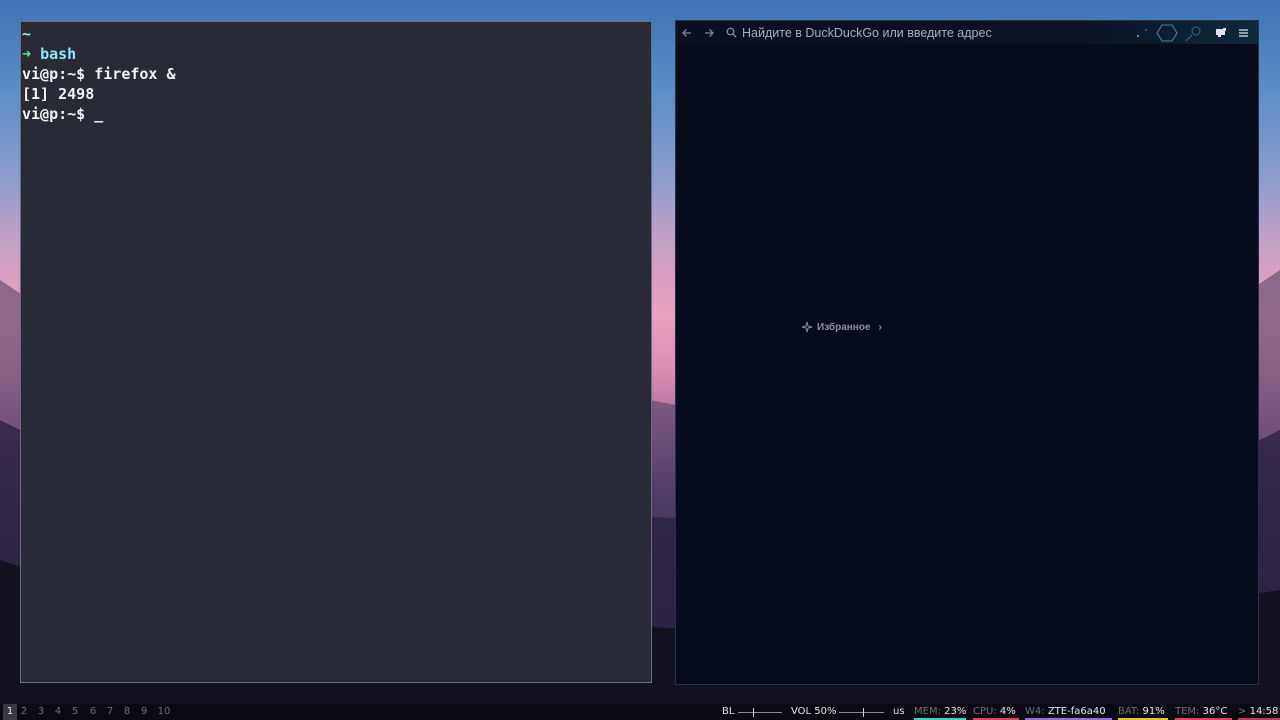  What do you see at coordinates (932, 32) in the screenshot?
I see `url-input` at bounding box center [932, 32].